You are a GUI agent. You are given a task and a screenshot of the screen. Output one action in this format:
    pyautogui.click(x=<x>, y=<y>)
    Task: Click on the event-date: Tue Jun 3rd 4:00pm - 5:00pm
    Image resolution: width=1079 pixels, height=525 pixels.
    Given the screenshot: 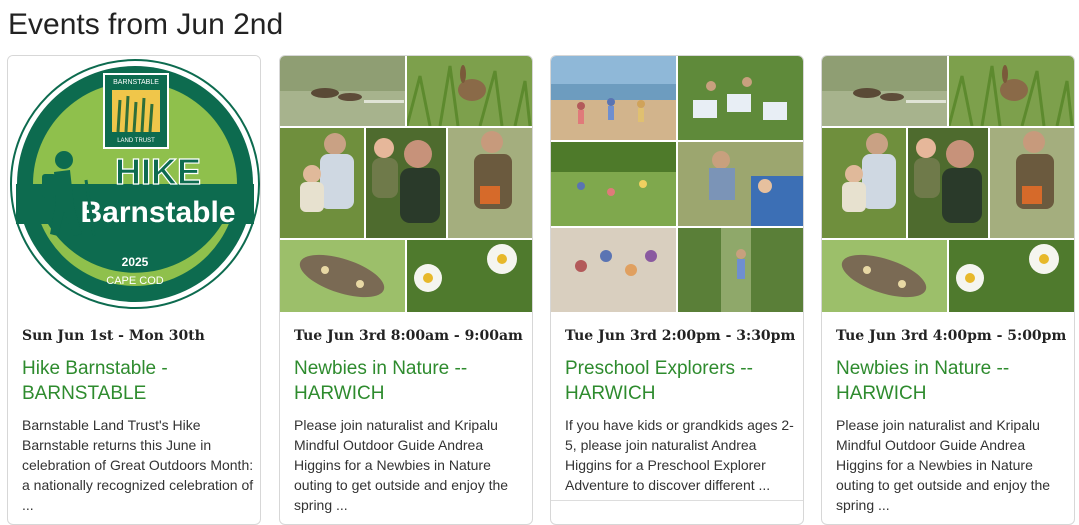 What is the action you would take?
    pyautogui.click(x=951, y=336)
    